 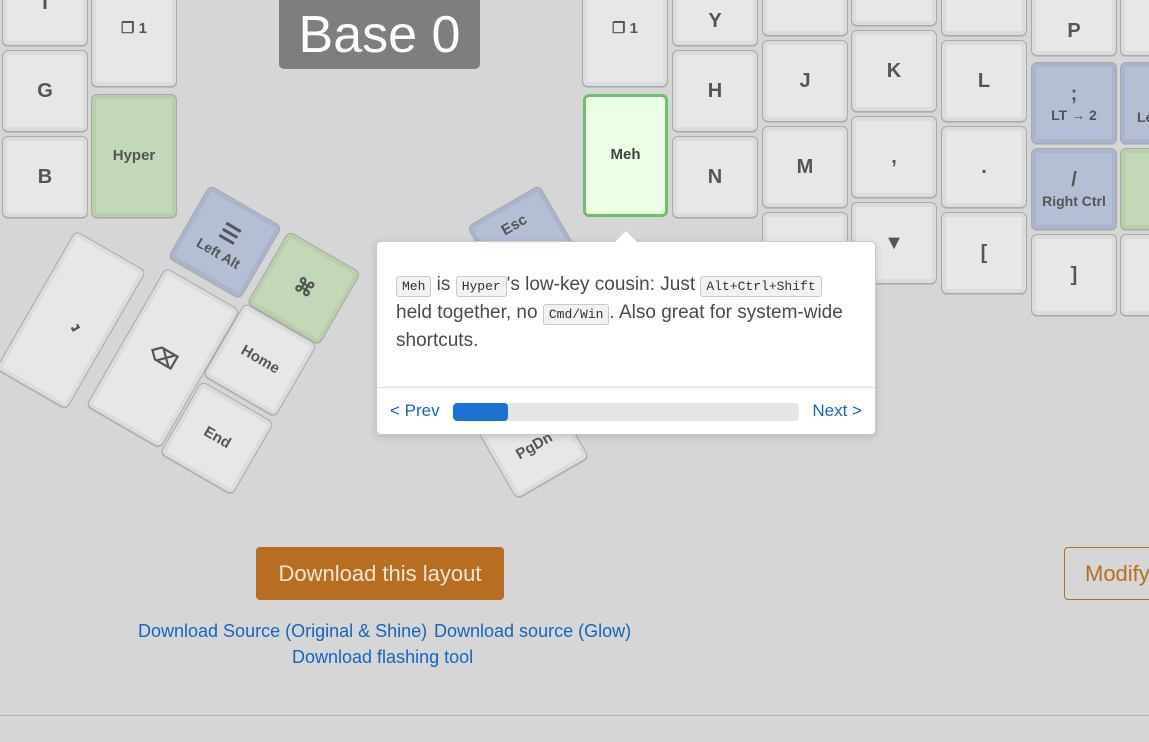 I want to click on key-layer-1: ❐ 1, so click(x=134, y=43).